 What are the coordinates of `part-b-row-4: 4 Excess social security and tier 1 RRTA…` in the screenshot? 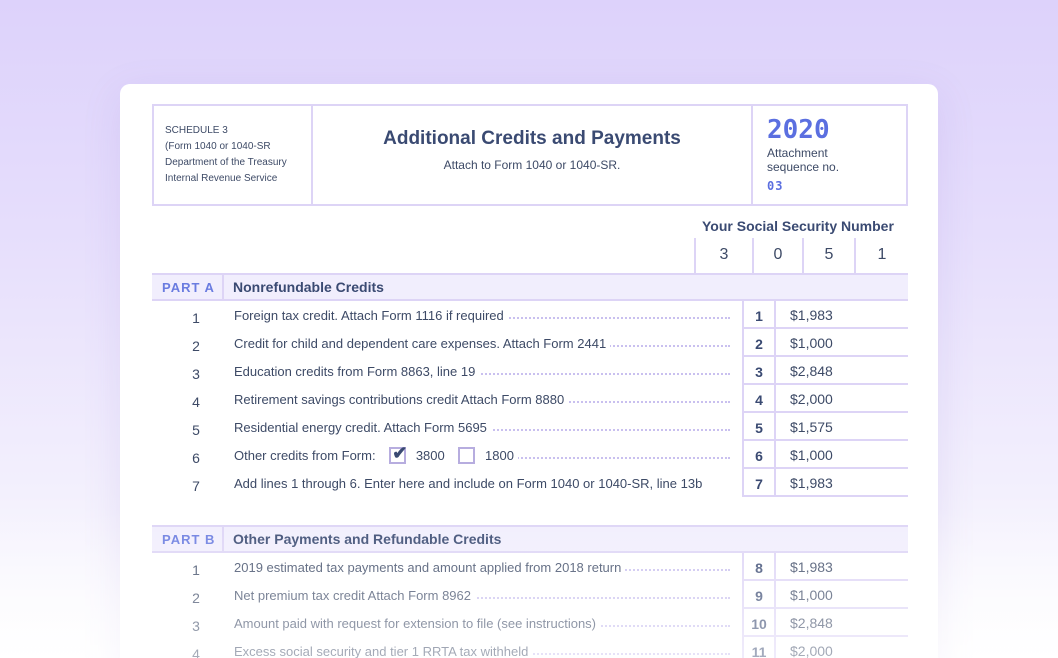 It's located at (530, 647).